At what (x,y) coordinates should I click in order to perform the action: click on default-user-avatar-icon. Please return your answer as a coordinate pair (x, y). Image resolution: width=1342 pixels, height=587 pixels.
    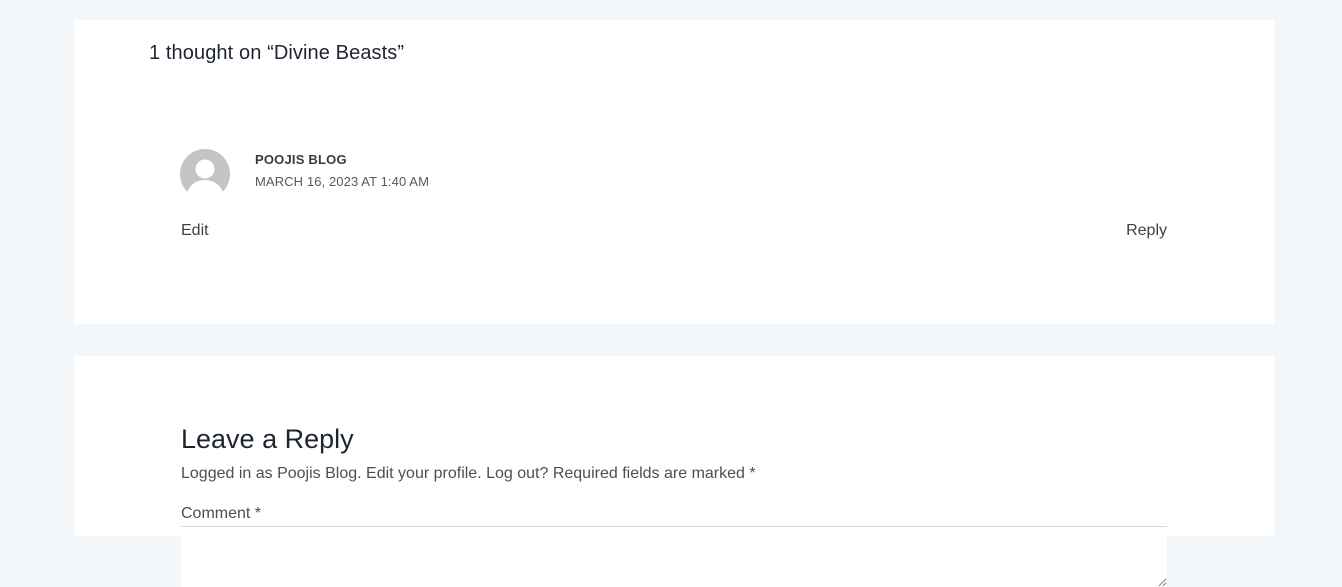
    Looking at the image, I should click on (205, 174).